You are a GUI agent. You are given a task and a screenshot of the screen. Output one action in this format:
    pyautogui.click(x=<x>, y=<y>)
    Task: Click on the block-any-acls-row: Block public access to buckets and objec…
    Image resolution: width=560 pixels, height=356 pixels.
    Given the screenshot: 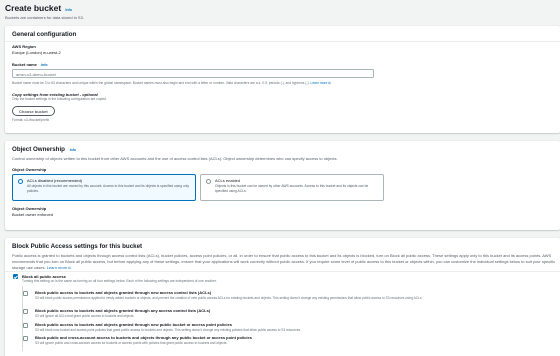 What is the action you would take?
    pyautogui.click(x=295, y=313)
    